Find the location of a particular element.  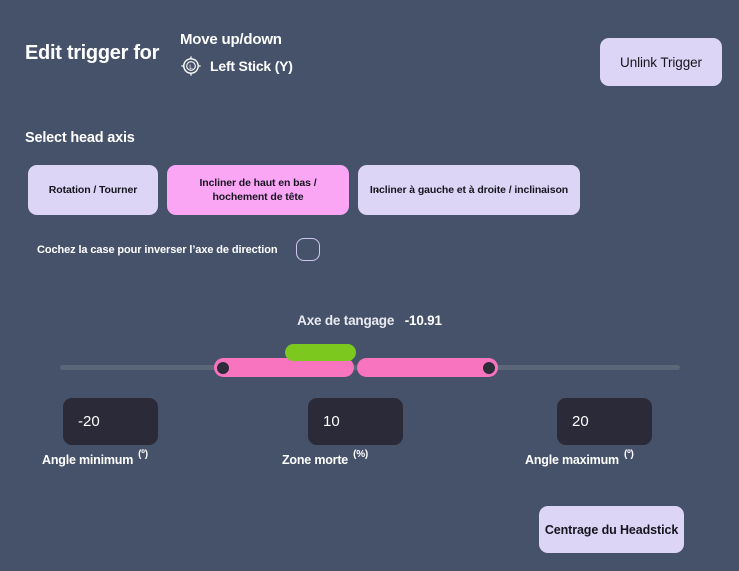

angle-range-slider is located at coordinates (369, 360).